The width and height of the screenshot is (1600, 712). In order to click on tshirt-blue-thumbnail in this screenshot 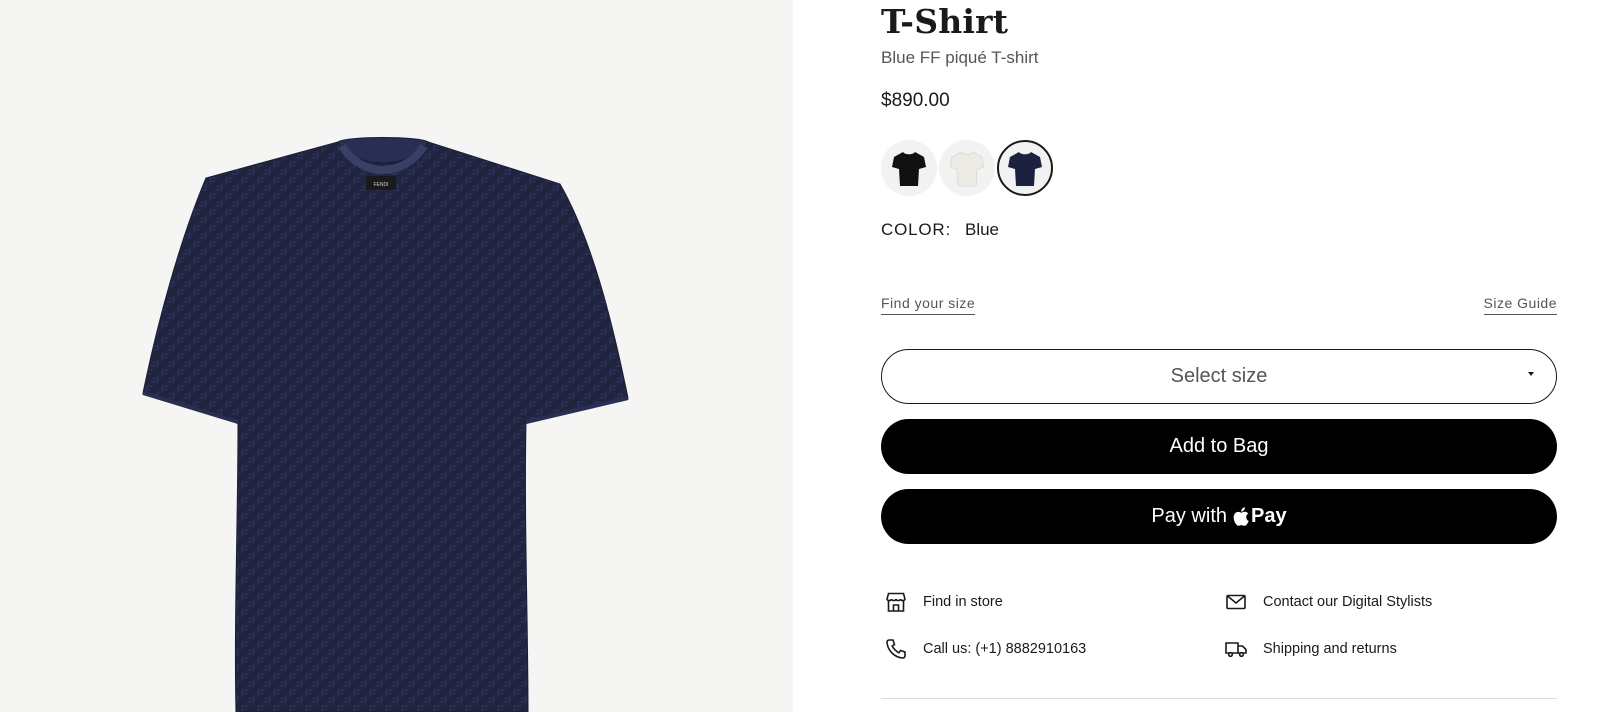, I will do `click(1025, 169)`.